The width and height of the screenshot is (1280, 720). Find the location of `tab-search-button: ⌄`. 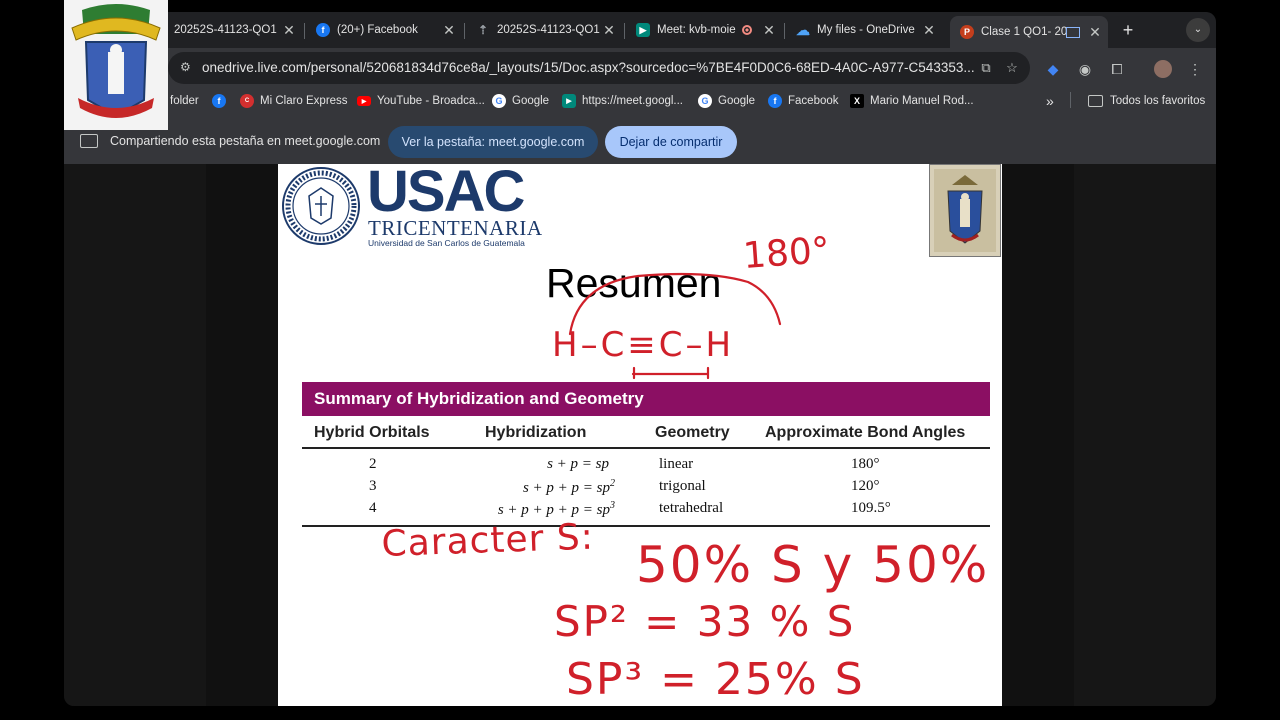

tab-search-button: ⌄ is located at coordinates (1198, 30).